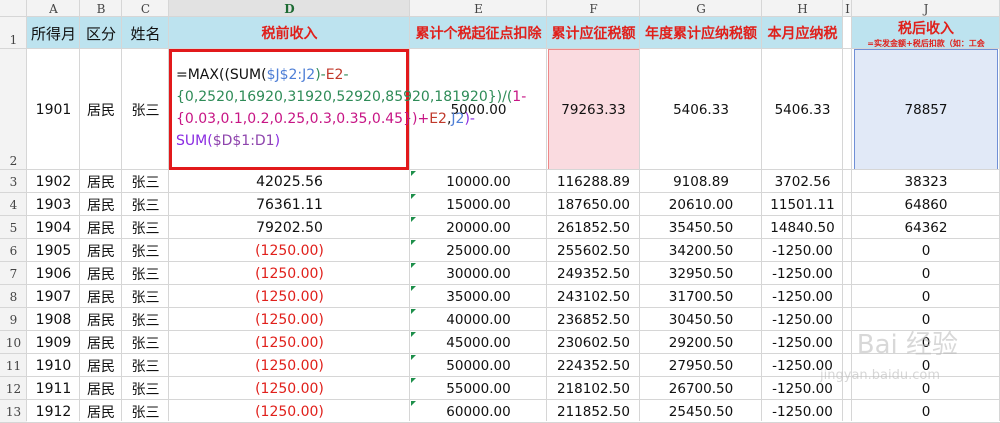  I want to click on cell-d-row3: 42025.56, so click(289, 181).